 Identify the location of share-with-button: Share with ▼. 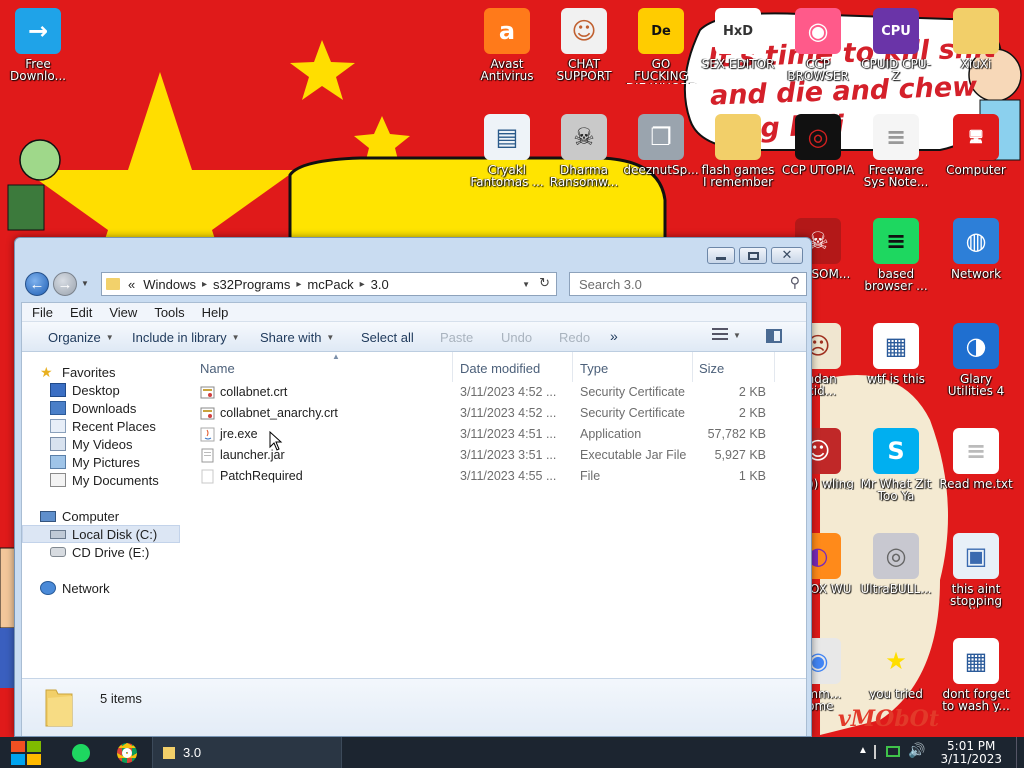
(297, 337).